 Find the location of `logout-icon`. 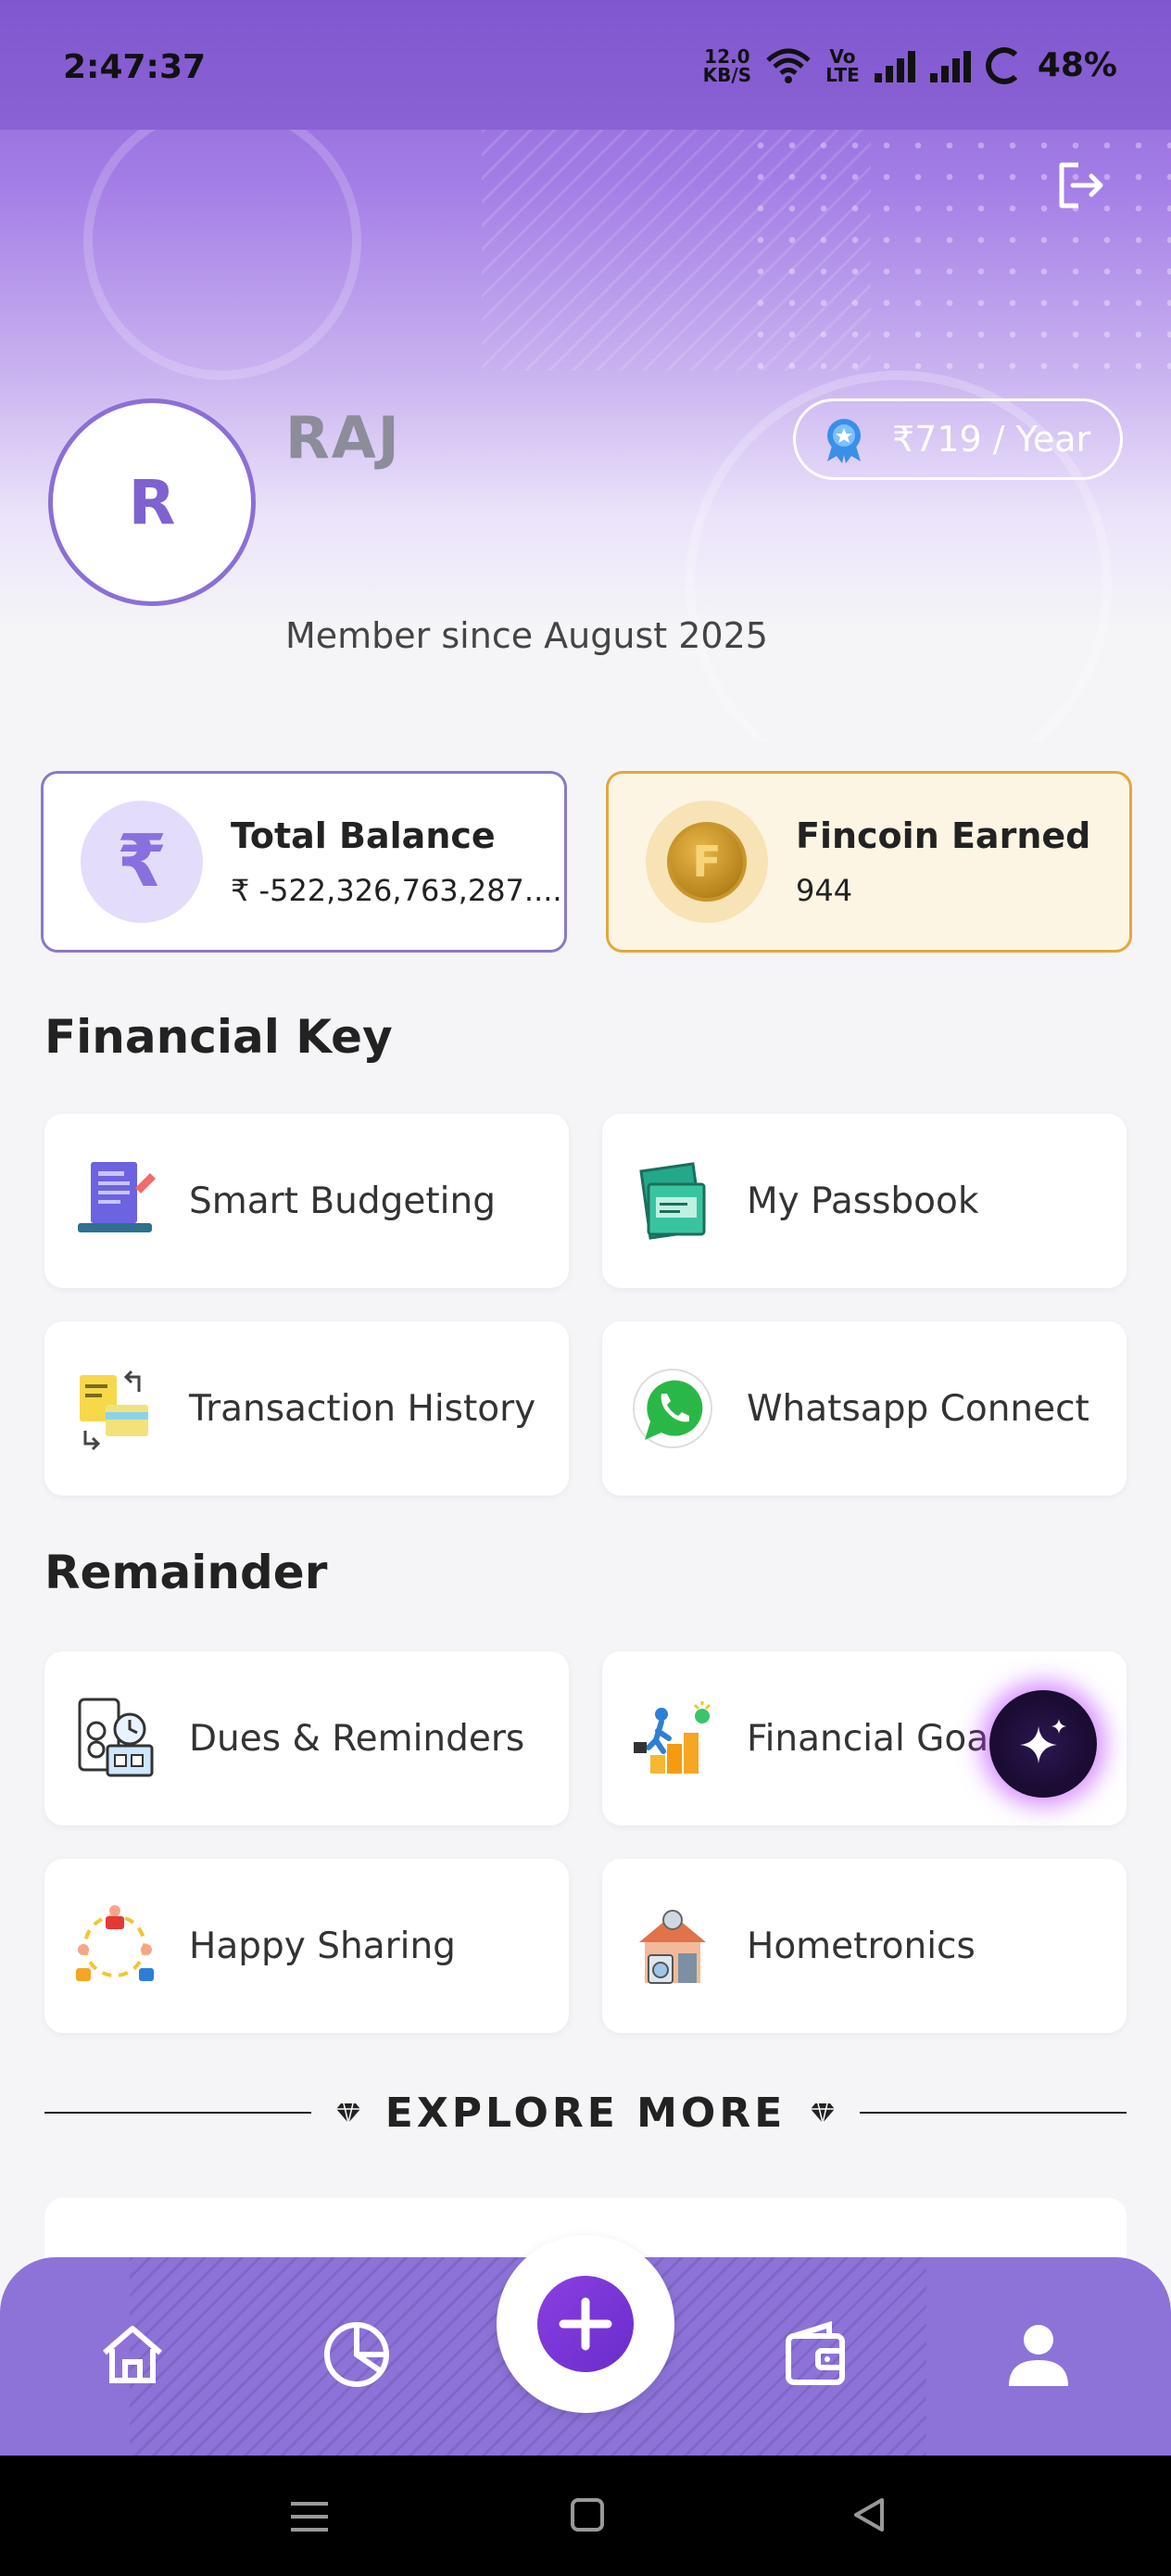

logout-icon is located at coordinates (1080, 186).